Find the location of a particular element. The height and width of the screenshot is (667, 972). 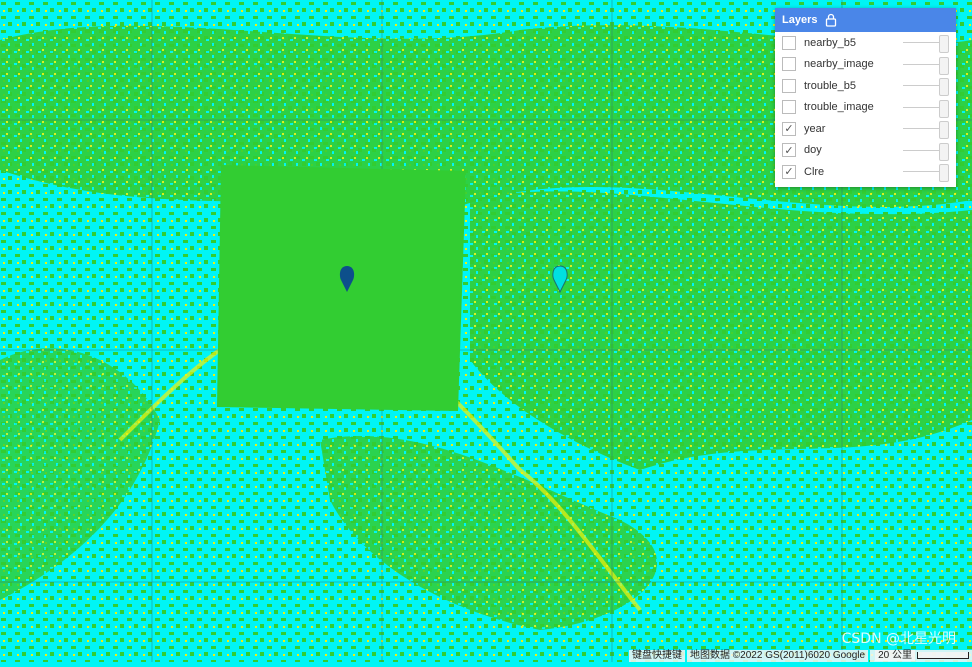

layer-row-nearby-b5: nearby_b5 is located at coordinates (865, 43).